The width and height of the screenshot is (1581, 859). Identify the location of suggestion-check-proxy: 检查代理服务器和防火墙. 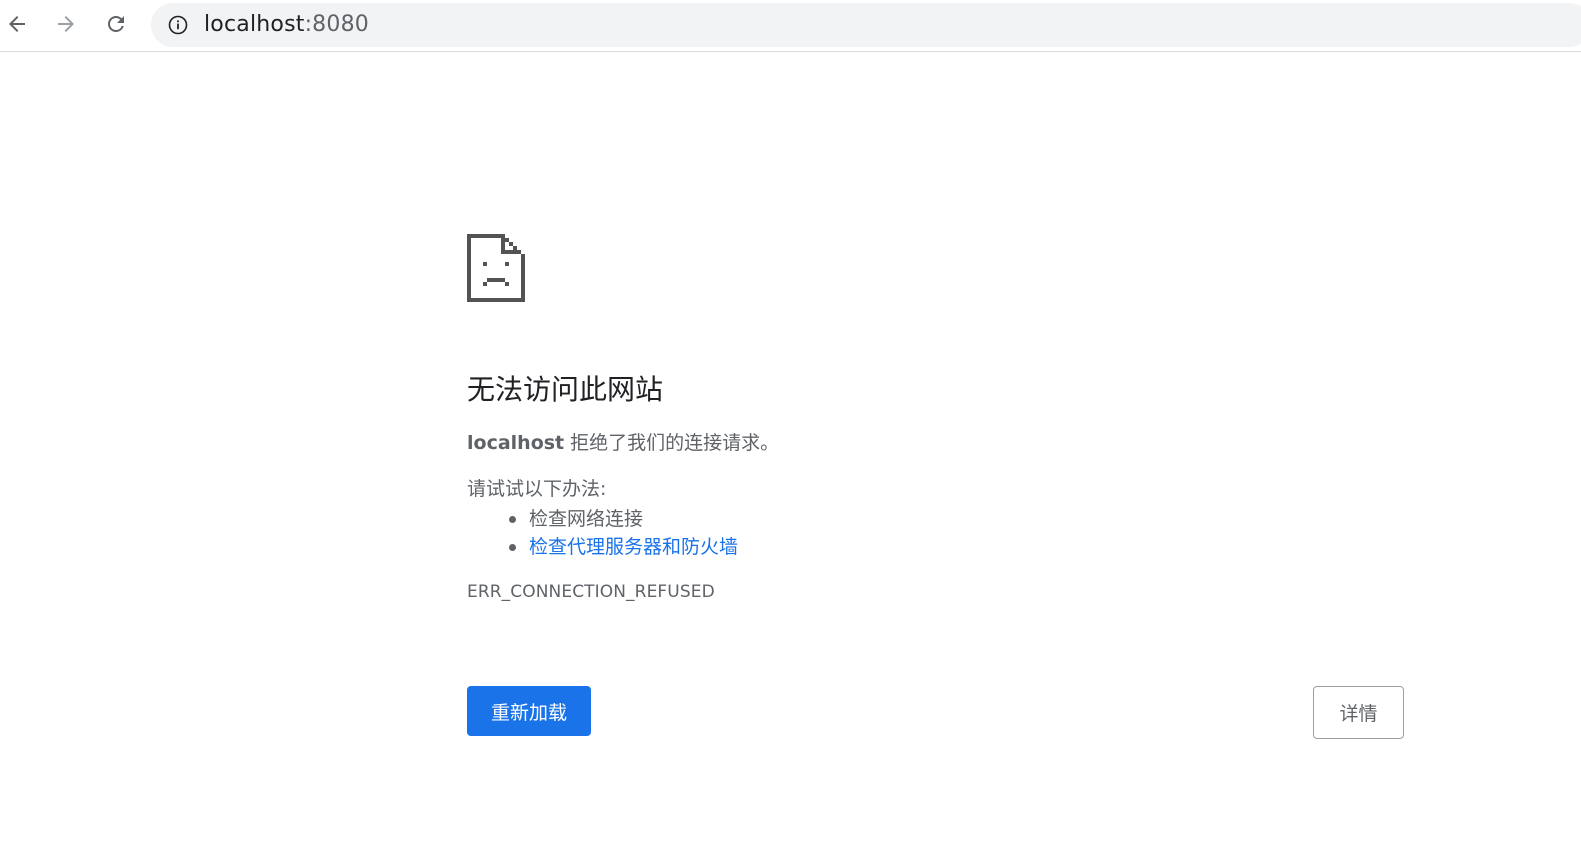
(622, 547).